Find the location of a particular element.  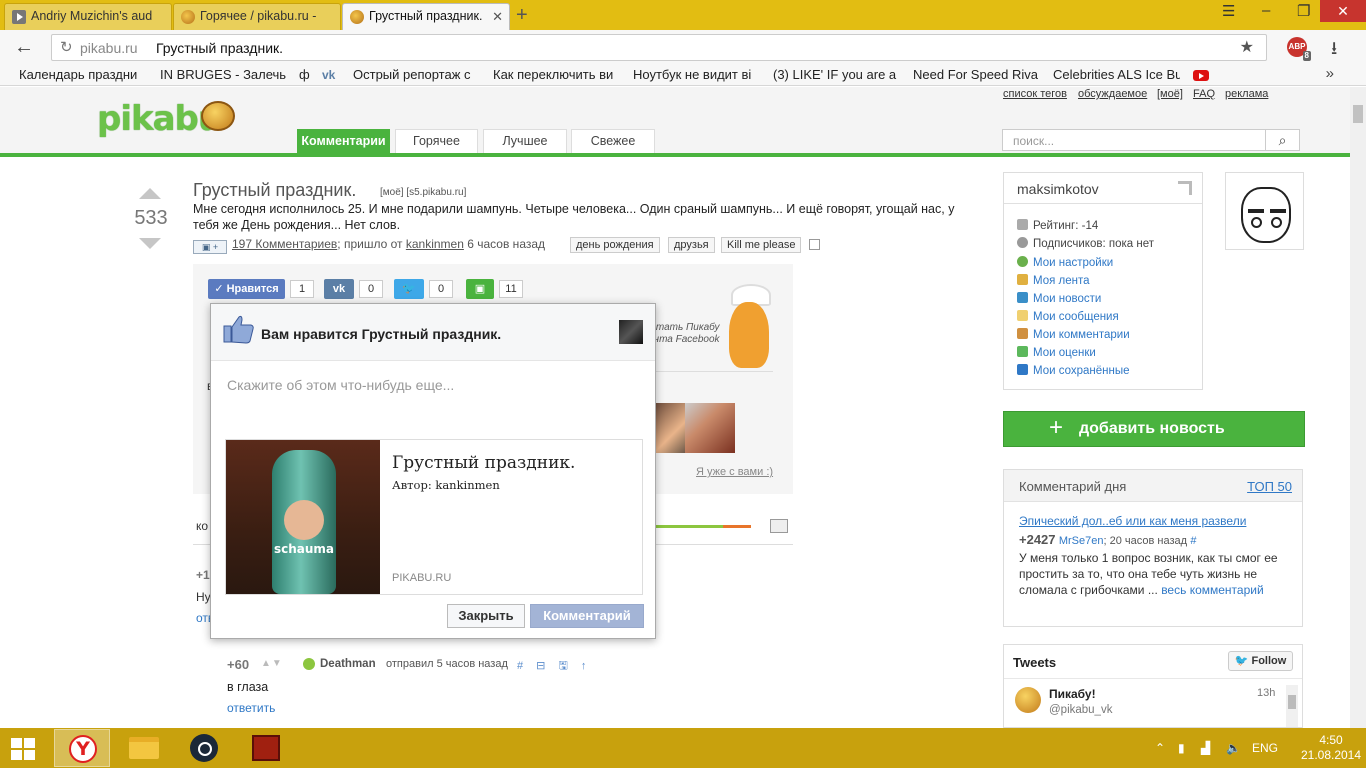

cod-more-link: весь комментарий is located at coordinates (1212, 590).